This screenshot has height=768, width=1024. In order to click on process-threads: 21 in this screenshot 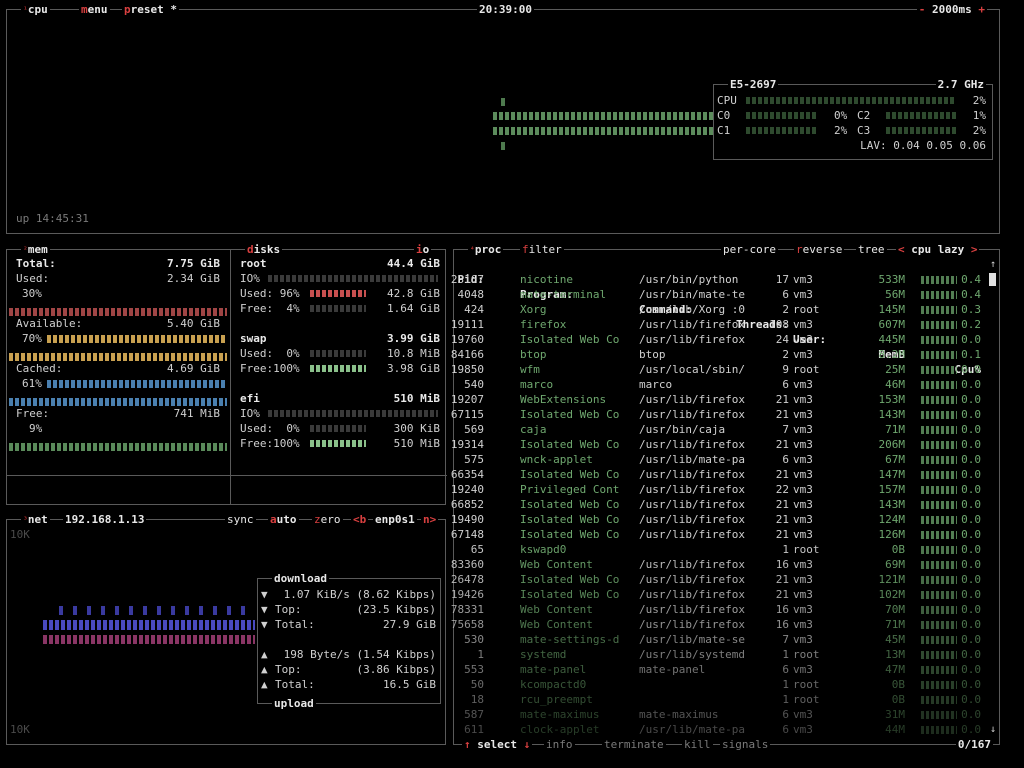, I will do `click(782, 504)`.